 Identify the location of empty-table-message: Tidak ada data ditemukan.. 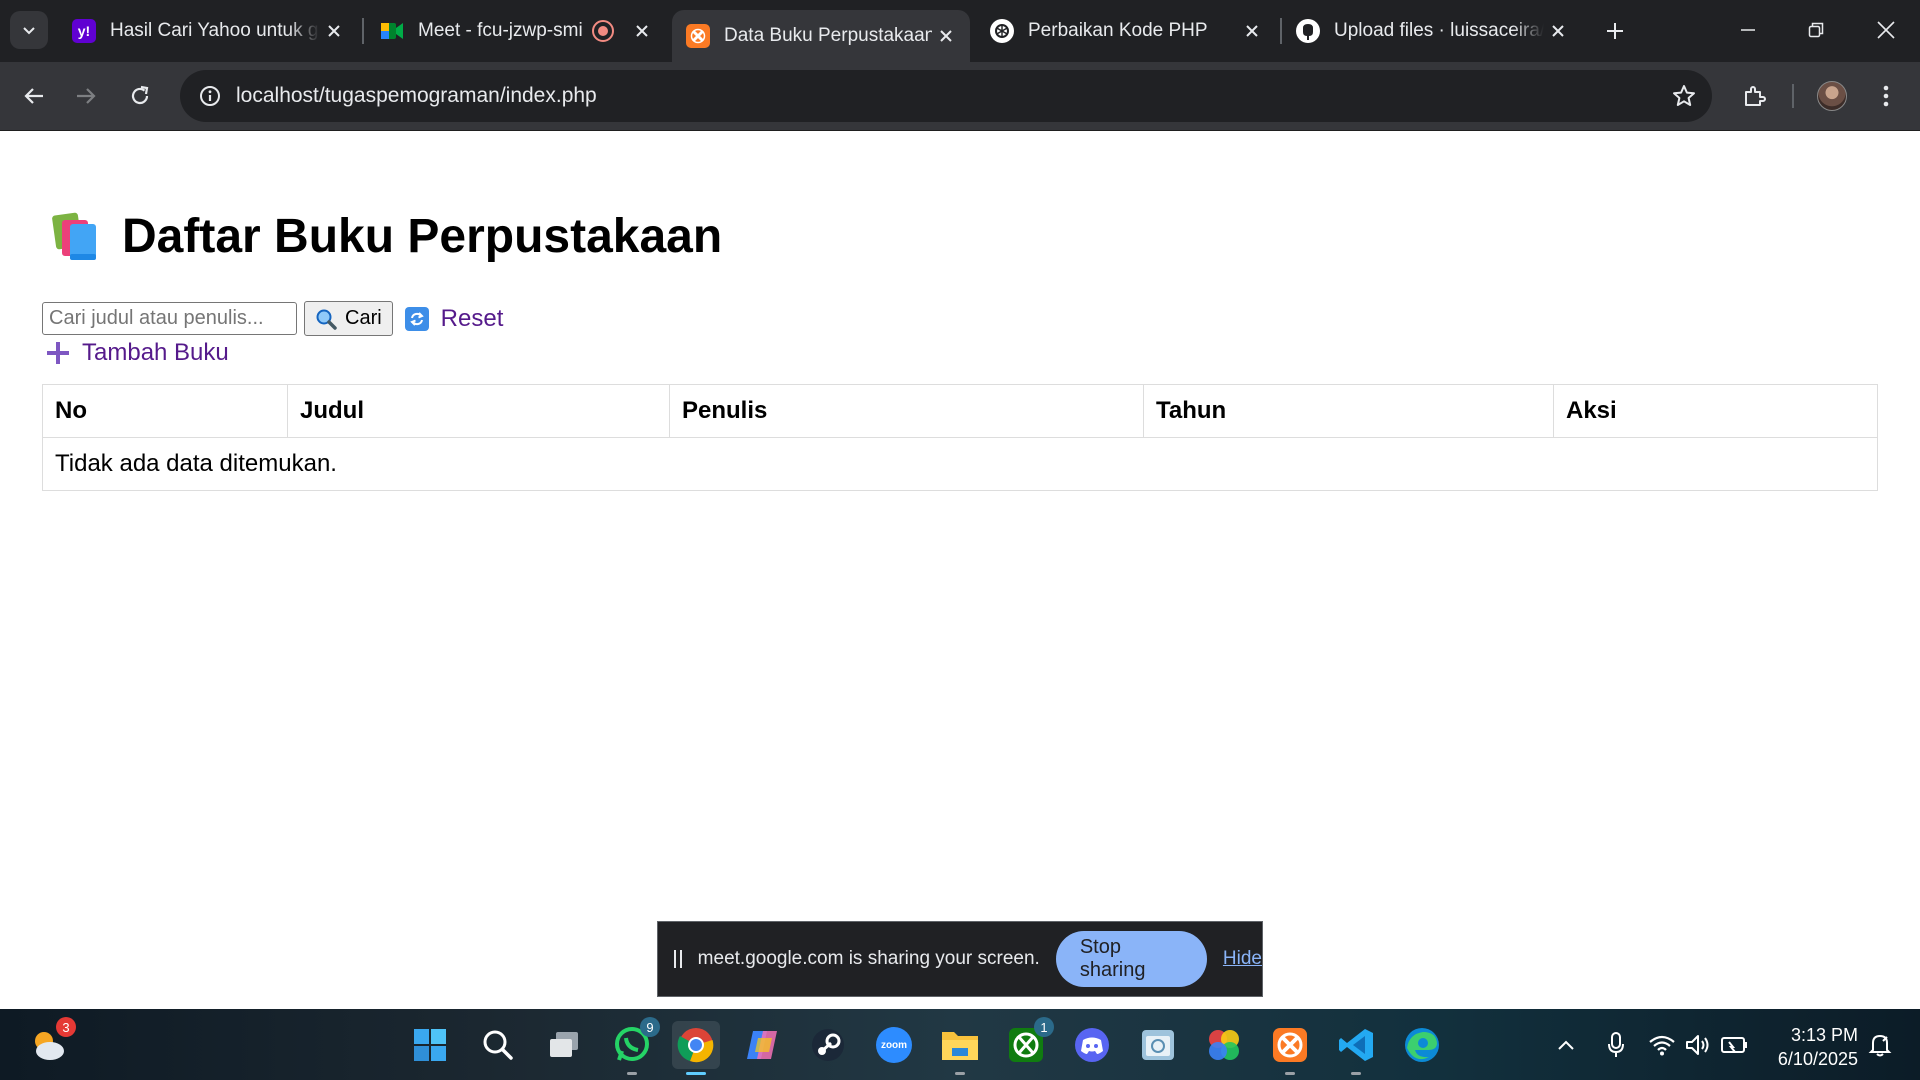
(960, 464).